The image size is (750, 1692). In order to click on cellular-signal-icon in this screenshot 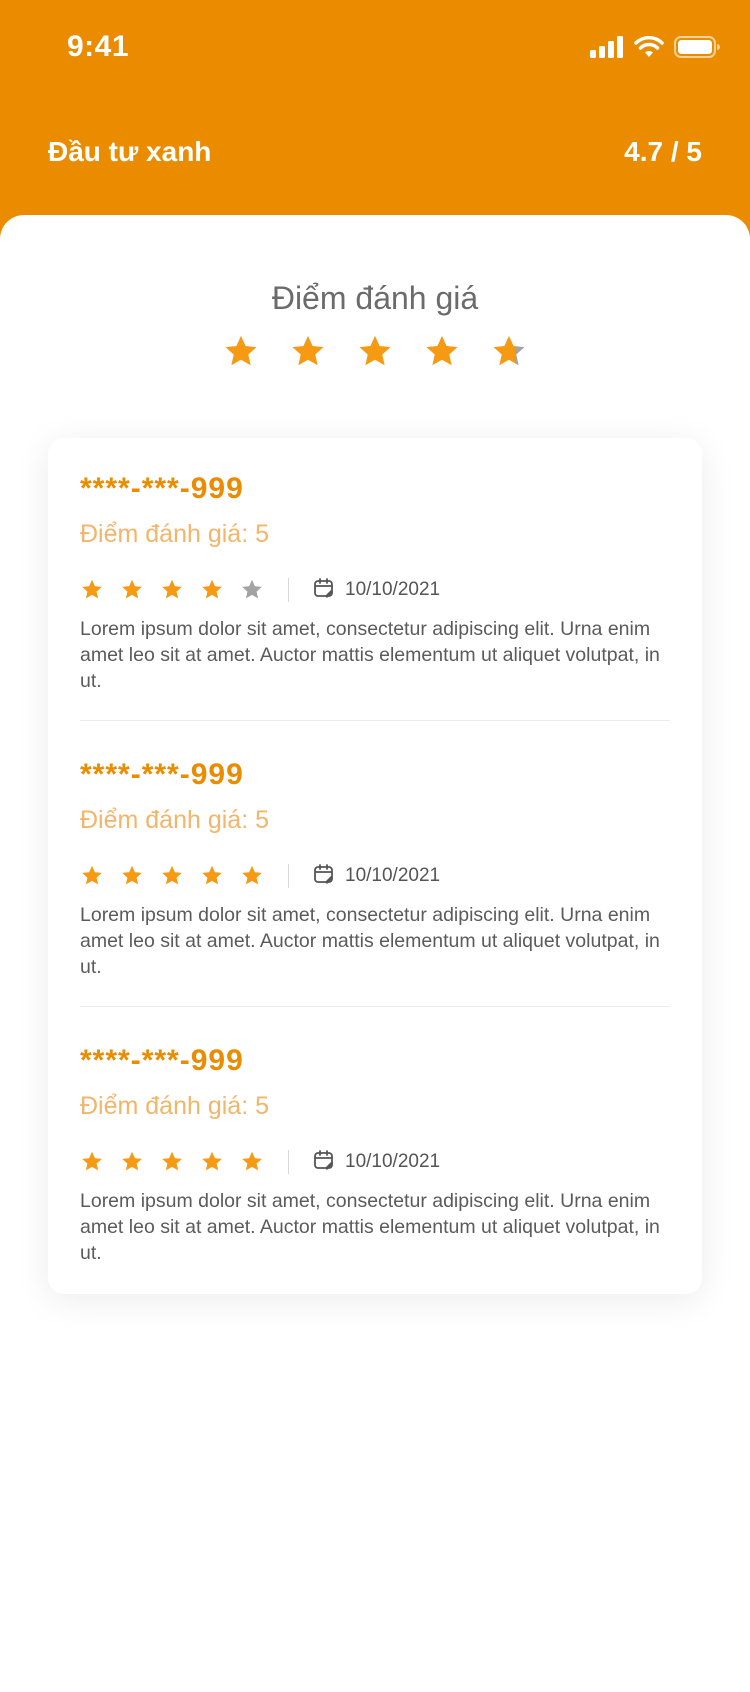, I will do `click(606, 47)`.